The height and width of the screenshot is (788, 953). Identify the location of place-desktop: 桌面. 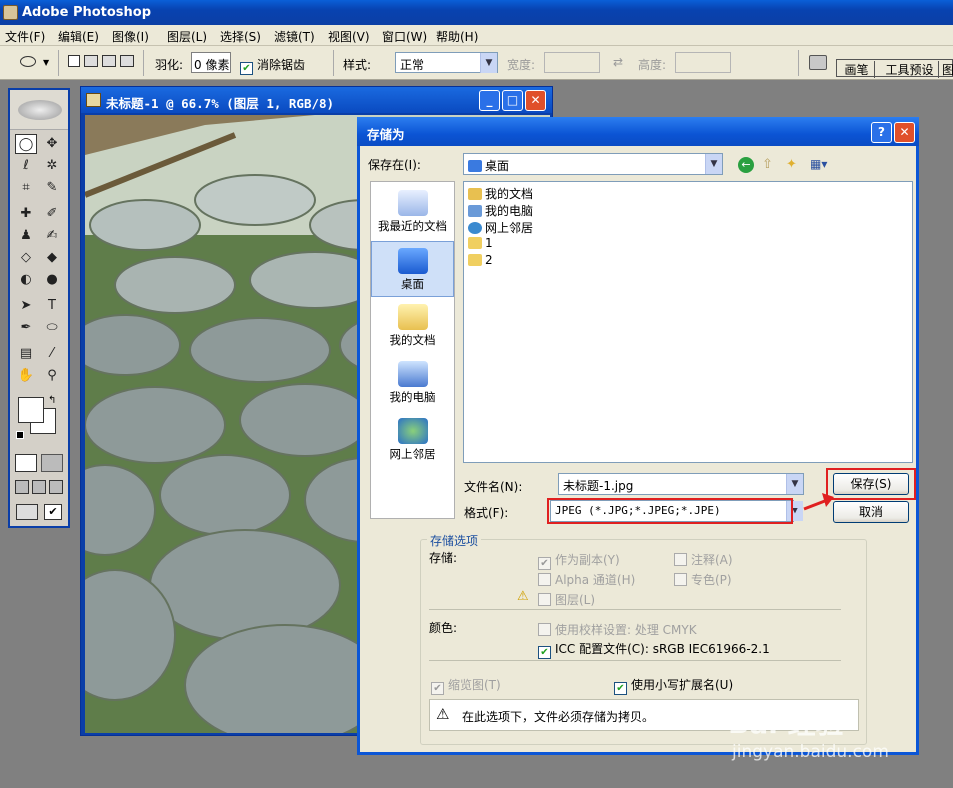
(412, 269).